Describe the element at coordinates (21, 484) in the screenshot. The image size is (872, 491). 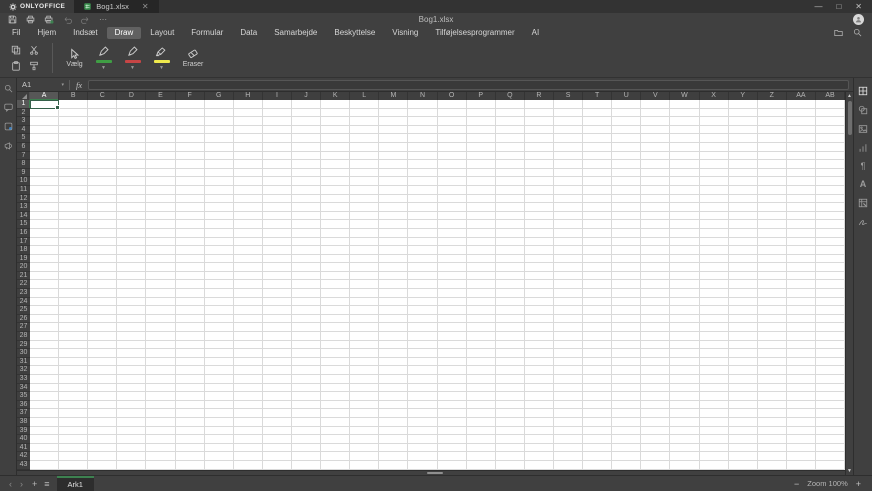
I see `next-sheet-icon: ›` at that location.